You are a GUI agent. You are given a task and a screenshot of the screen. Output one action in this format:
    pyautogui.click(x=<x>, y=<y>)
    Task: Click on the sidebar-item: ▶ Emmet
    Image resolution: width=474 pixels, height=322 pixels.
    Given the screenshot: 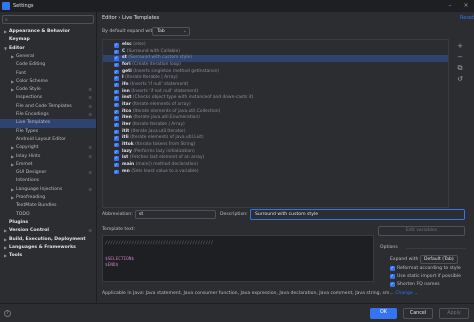 What is the action you would take?
    pyautogui.click(x=48, y=165)
    